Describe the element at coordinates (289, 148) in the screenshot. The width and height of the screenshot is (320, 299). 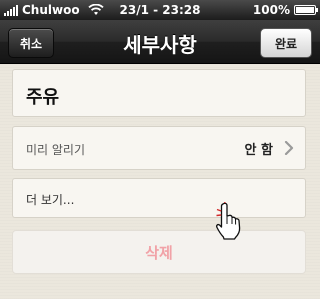
I see `chevron-right-icon` at that location.